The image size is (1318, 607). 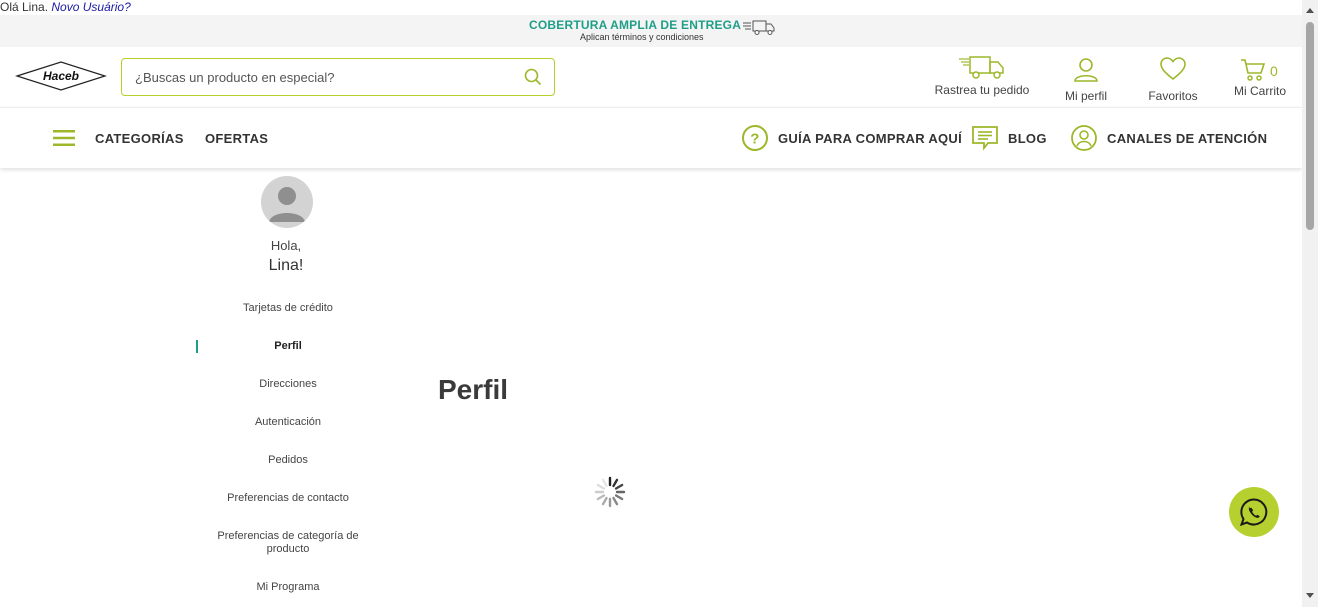 What do you see at coordinates (473, 389) in the screenshot?
I see `page-title: Perfil` at bounding box center [473, 389].